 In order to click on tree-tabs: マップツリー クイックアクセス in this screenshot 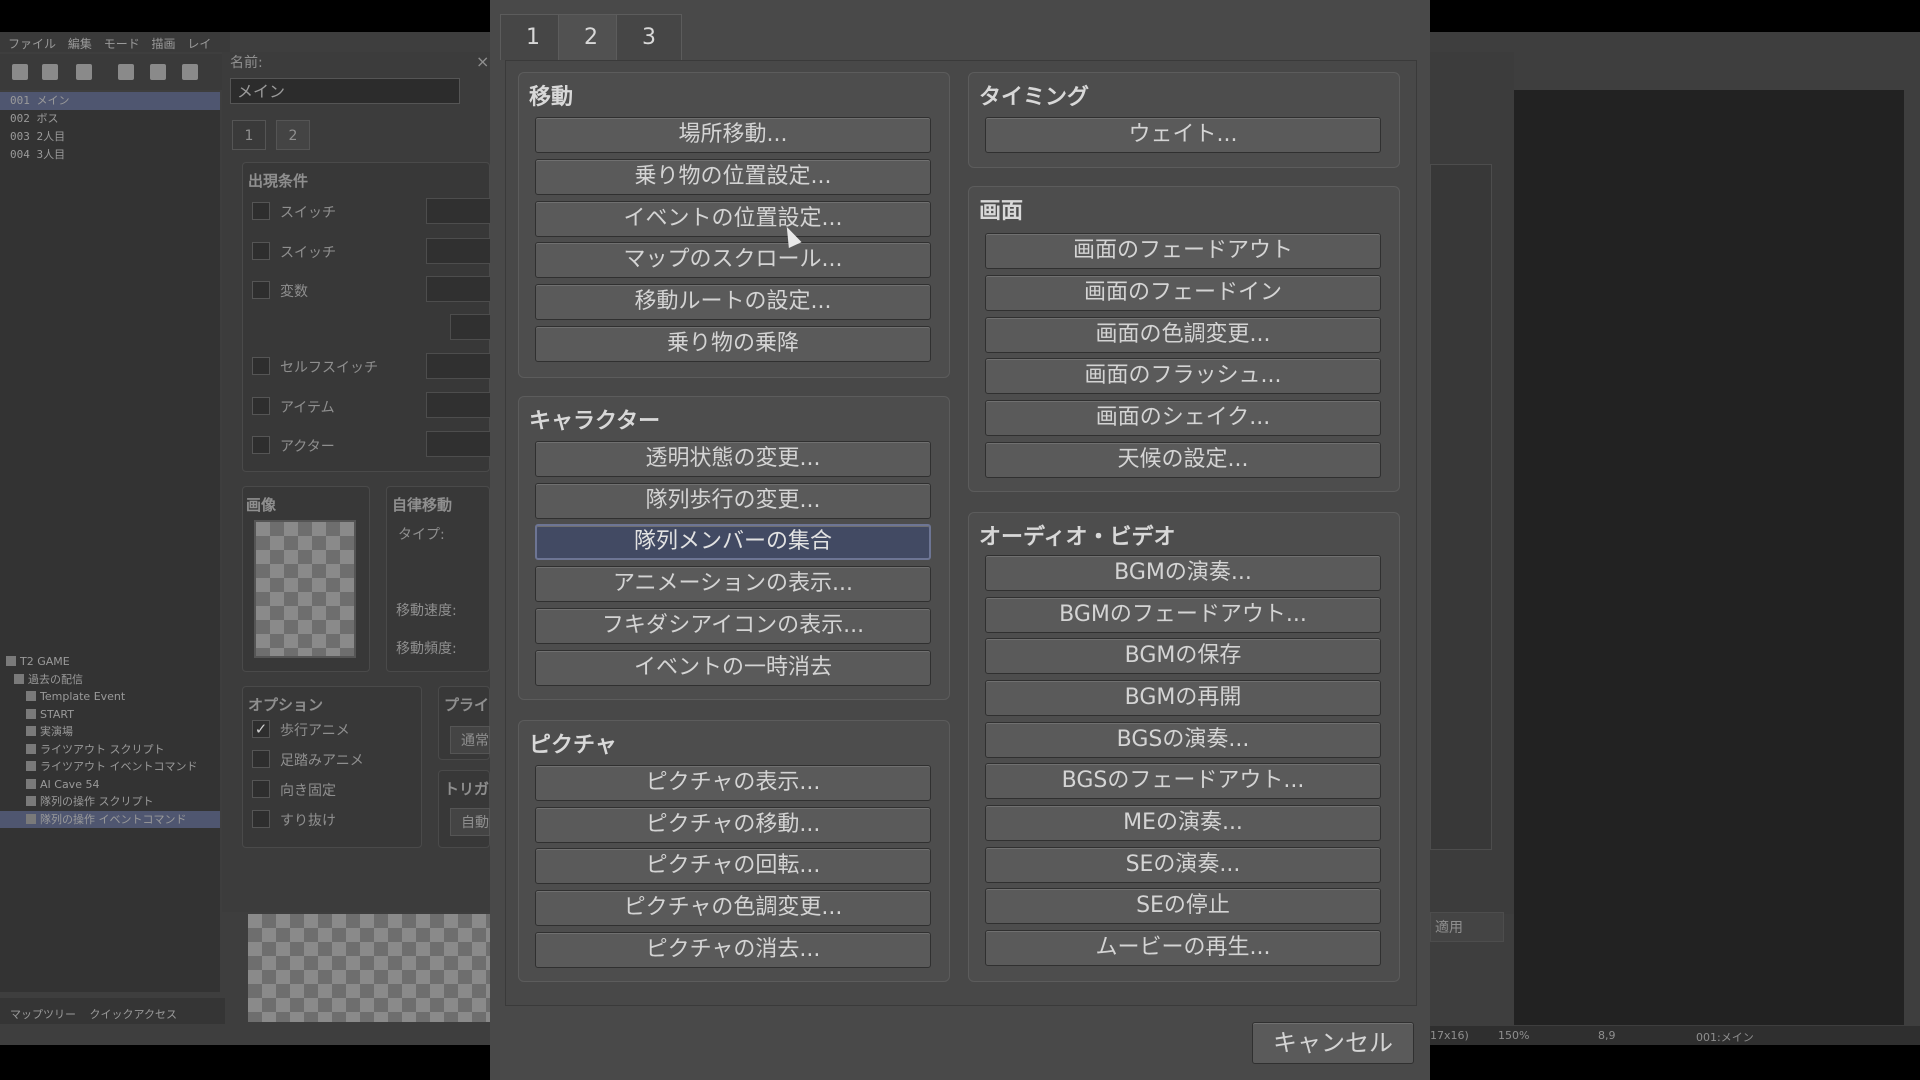, I will do `click(112, 1011)`.